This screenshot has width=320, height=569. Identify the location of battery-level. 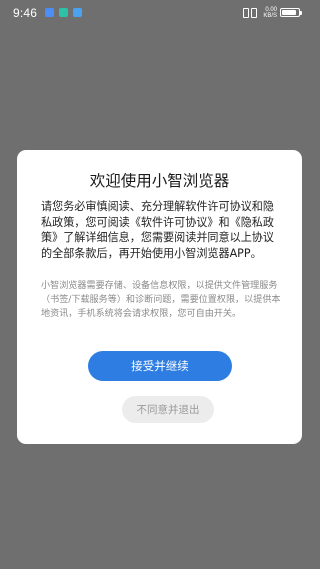
(289, 12).